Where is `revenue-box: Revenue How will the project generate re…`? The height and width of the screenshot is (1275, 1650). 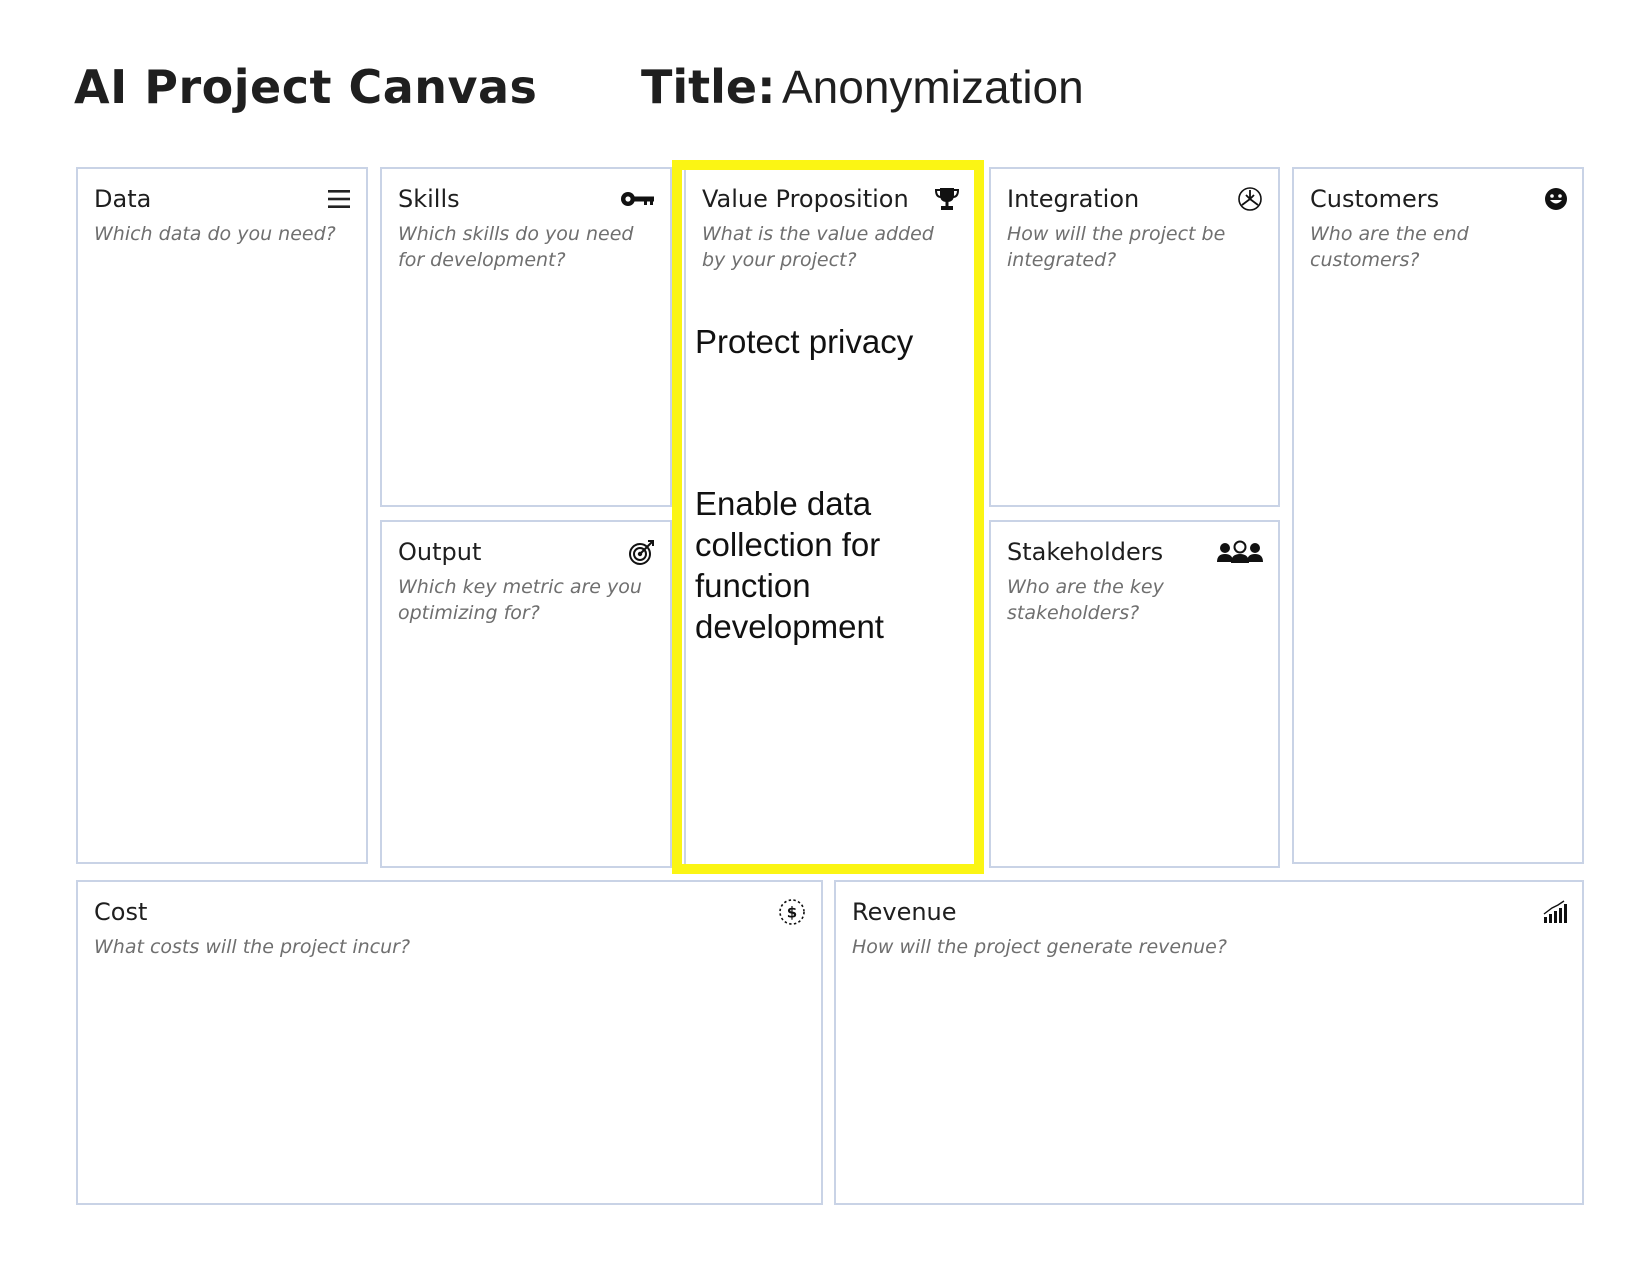
revenue-box: Revenue How will the project generate re… is located at coordinates (1209, 1042).